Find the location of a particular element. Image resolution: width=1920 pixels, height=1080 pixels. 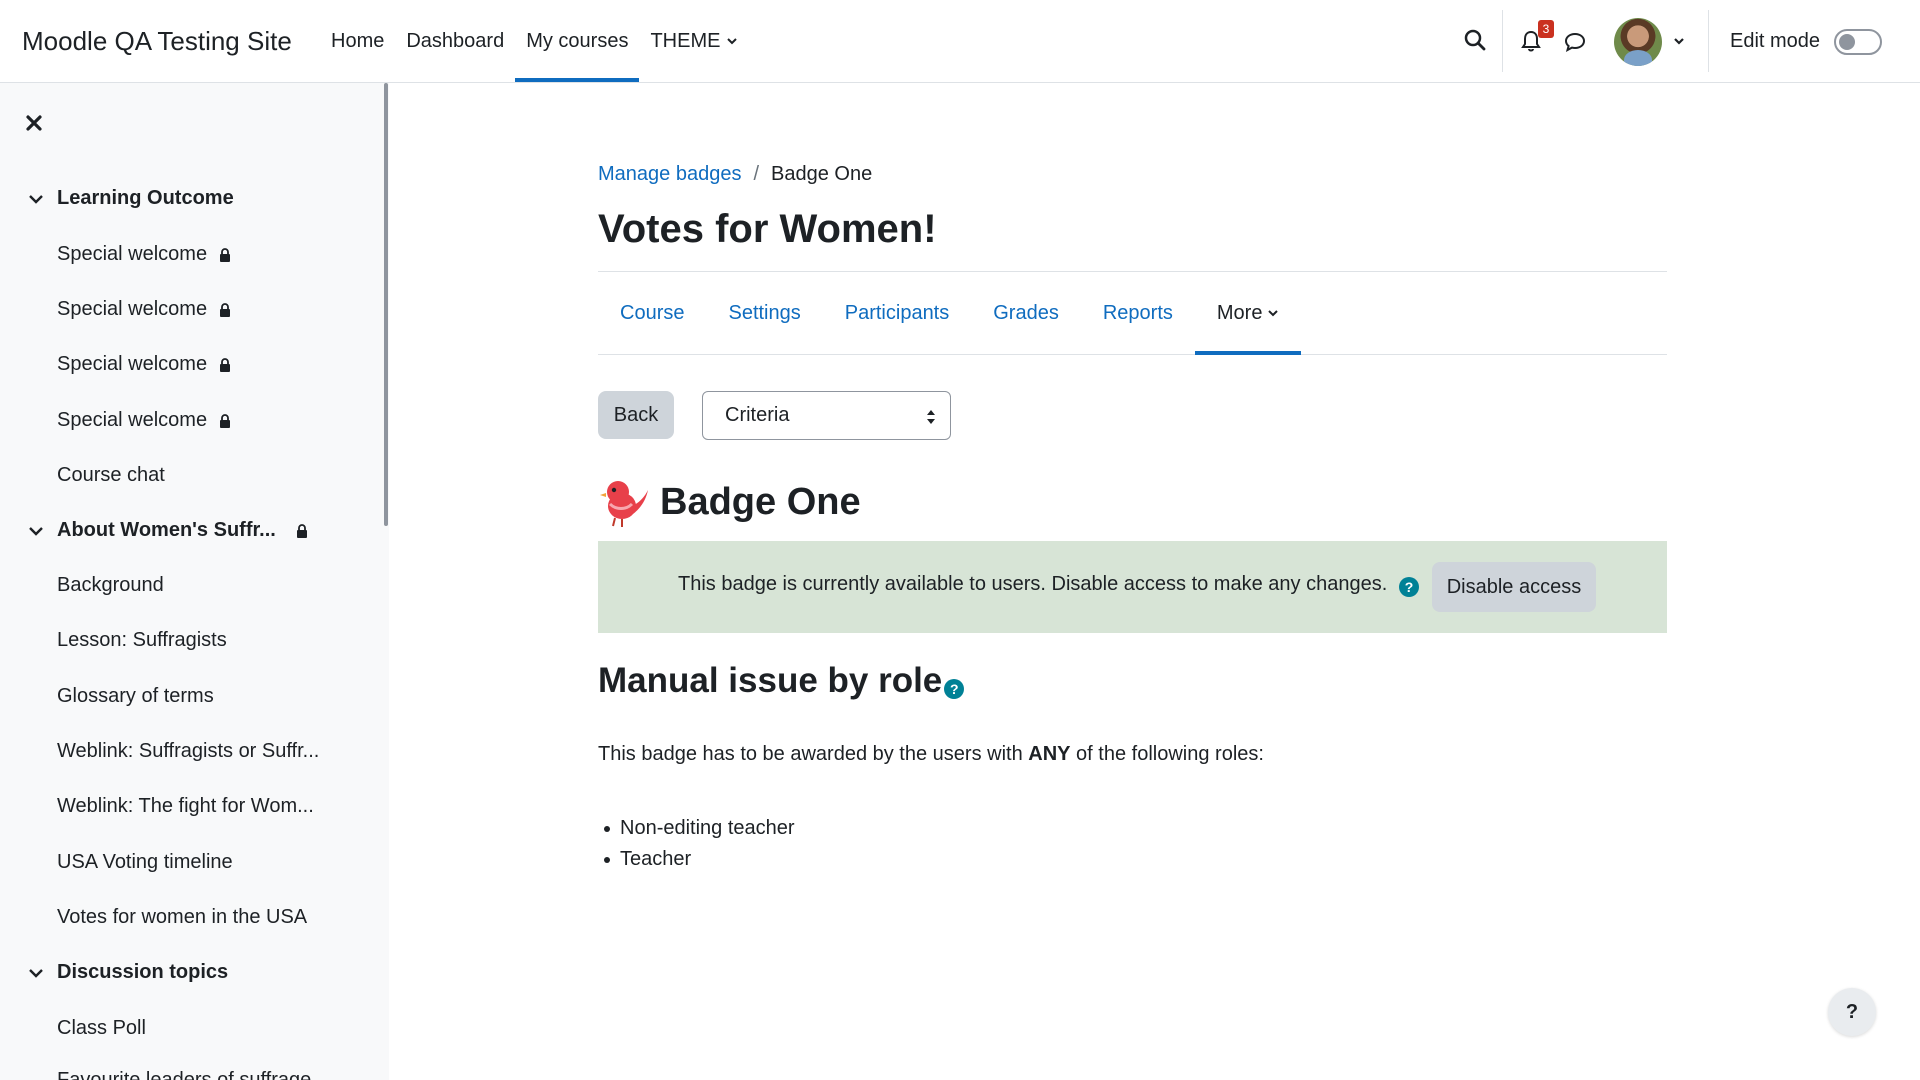

nav-home: Home is located at coordinates (357, 41).